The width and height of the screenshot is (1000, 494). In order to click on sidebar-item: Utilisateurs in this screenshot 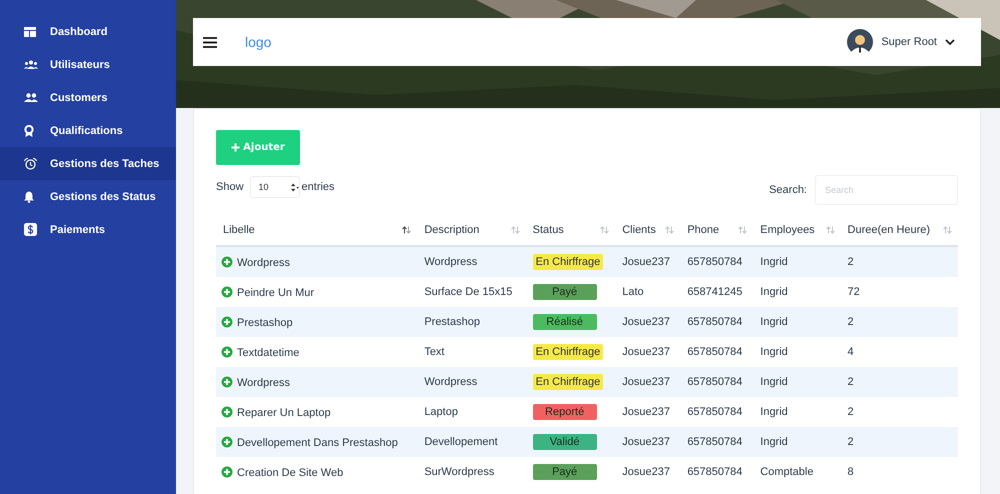, I will do `click(88, 64)`.